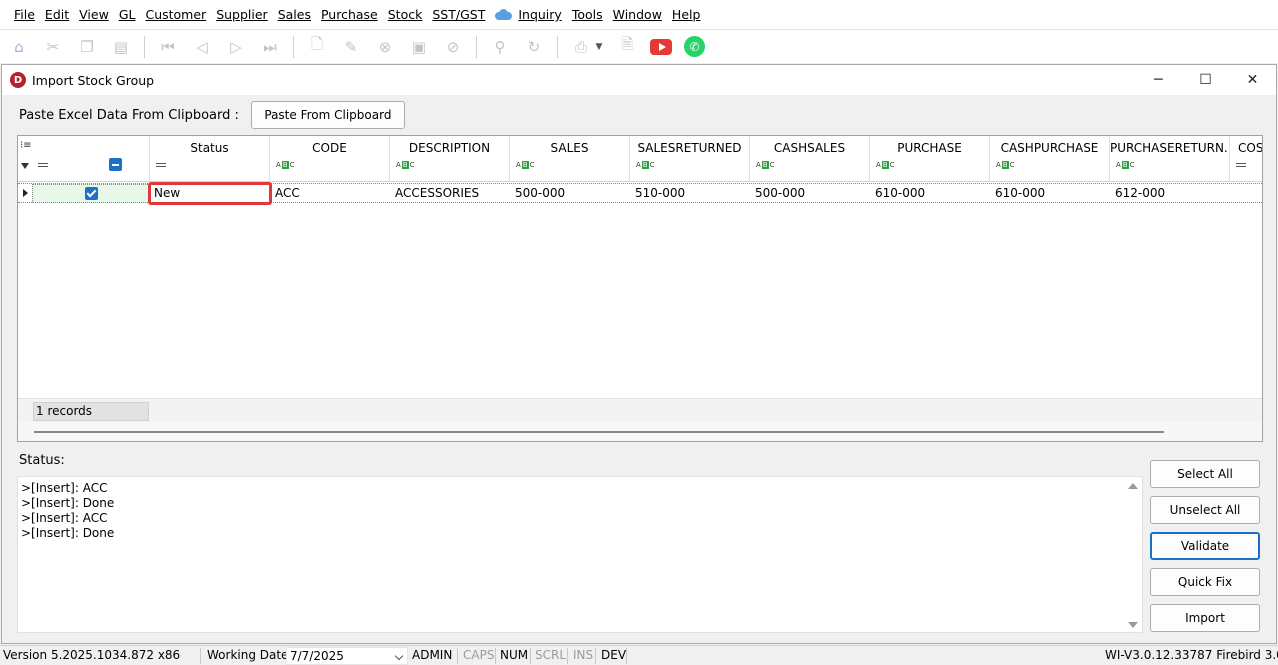  What do you see at coordinates (294, 14) in the screenshot?
I see `menu-sales: Sales` at bounding box center [294, 14].